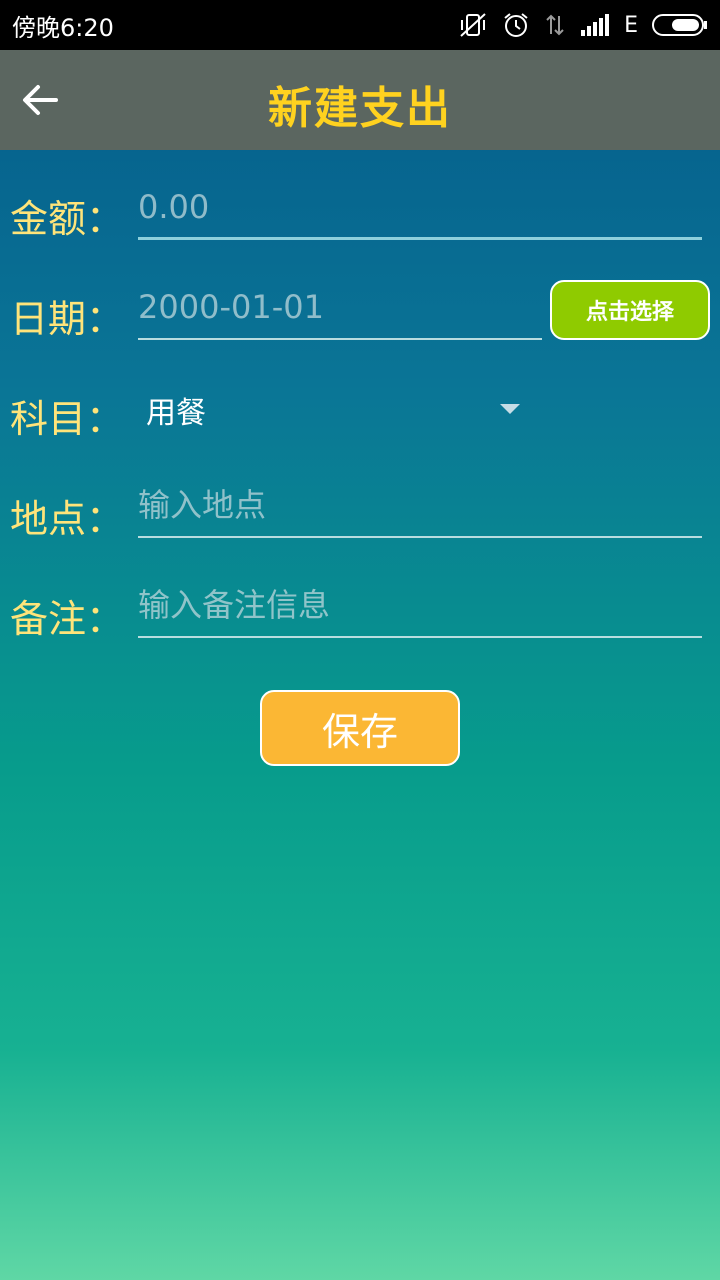 The image size is (720, 1280). What do you see at coordinates (360, 728) in the screenshot?
I see `save-button: 保存` at bounding box center [360, 728].